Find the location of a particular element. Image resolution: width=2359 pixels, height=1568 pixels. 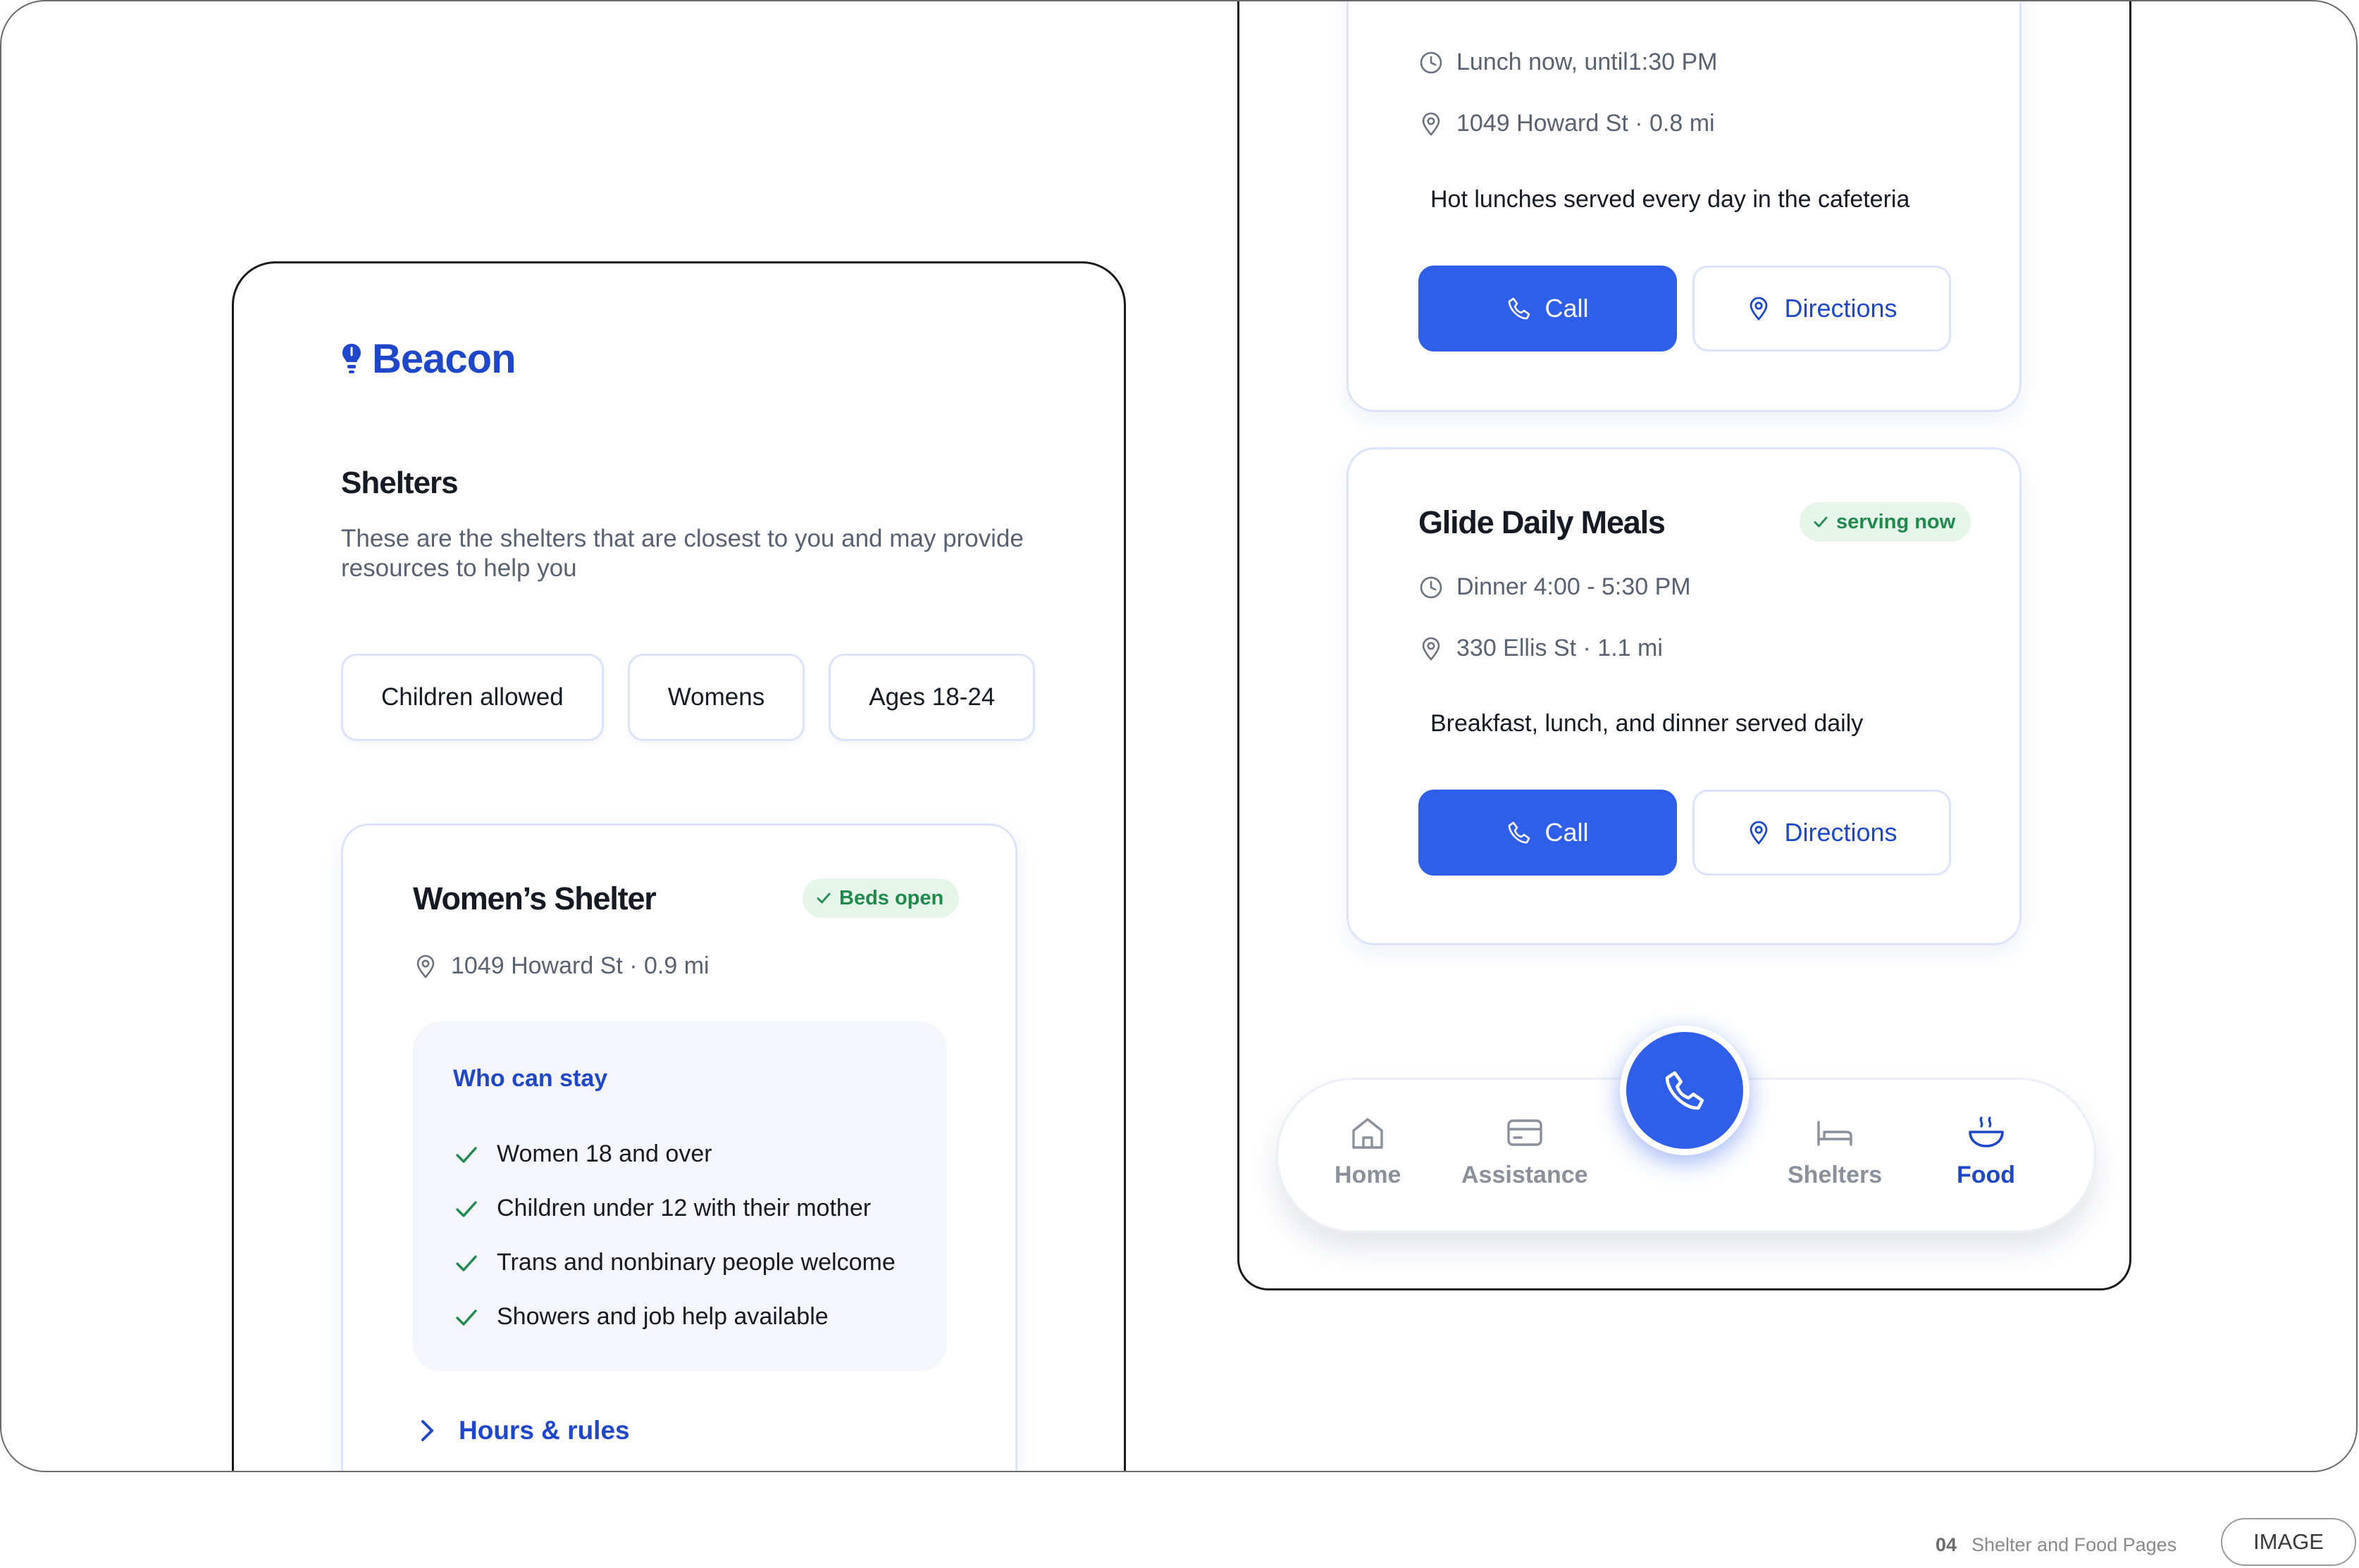

nav-item-label: Food is located at coordinates (1986, 1175).